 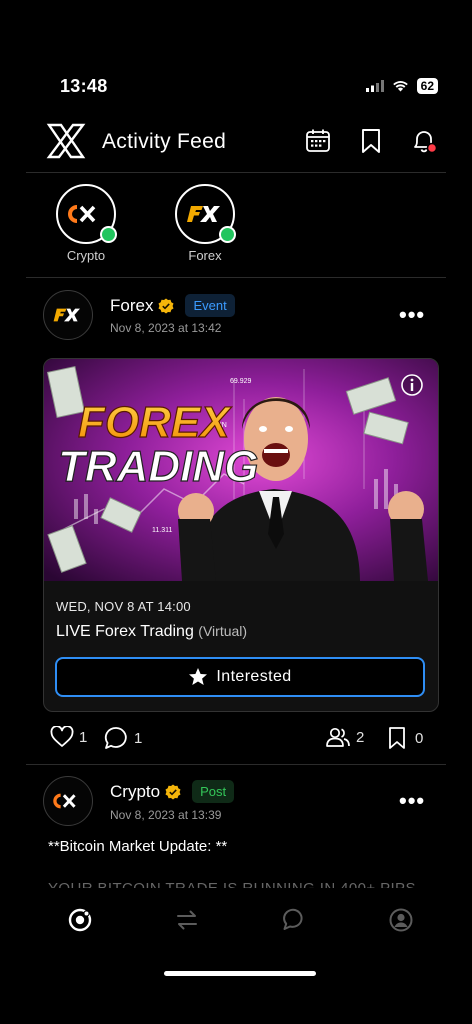 I want to click on banner-number: 69.929, so click(x=241, y=381).